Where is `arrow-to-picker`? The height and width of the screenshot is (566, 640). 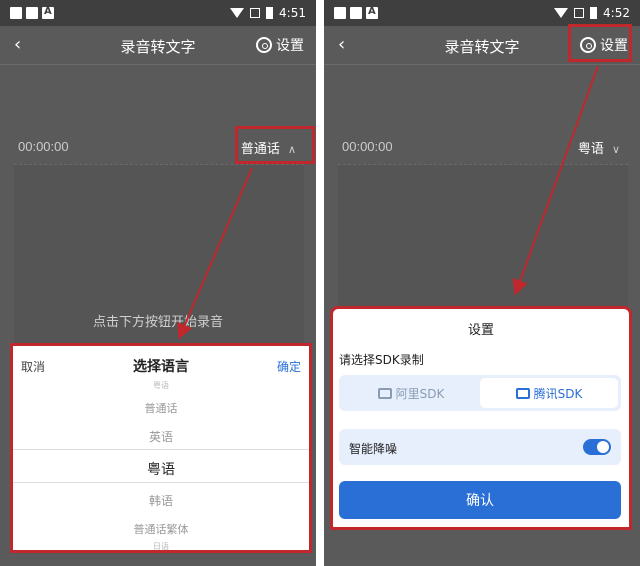 arrow-to-picker is located at coordinates (215, 253).